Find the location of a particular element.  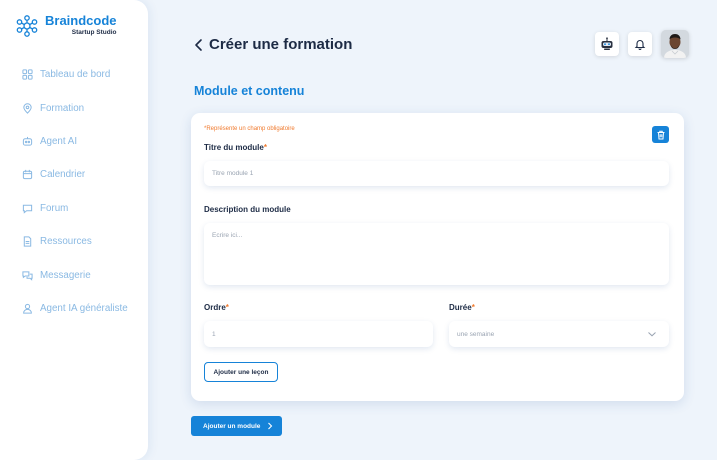

brand-subtitle: Startup Studio is located at coordinates (94, 32).